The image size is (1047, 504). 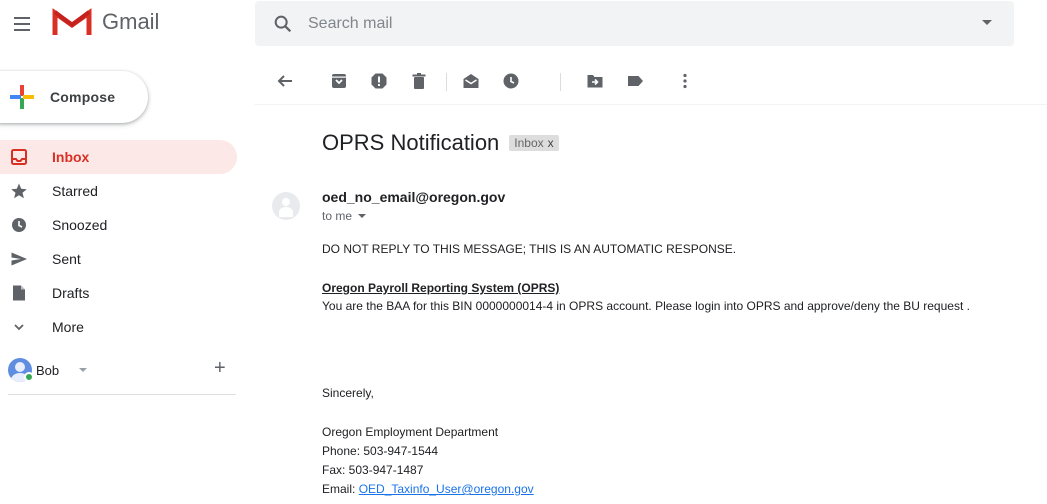 I want to click on message-subject-row: OPRS Notification Inbox x, so click(x=440, y=143).